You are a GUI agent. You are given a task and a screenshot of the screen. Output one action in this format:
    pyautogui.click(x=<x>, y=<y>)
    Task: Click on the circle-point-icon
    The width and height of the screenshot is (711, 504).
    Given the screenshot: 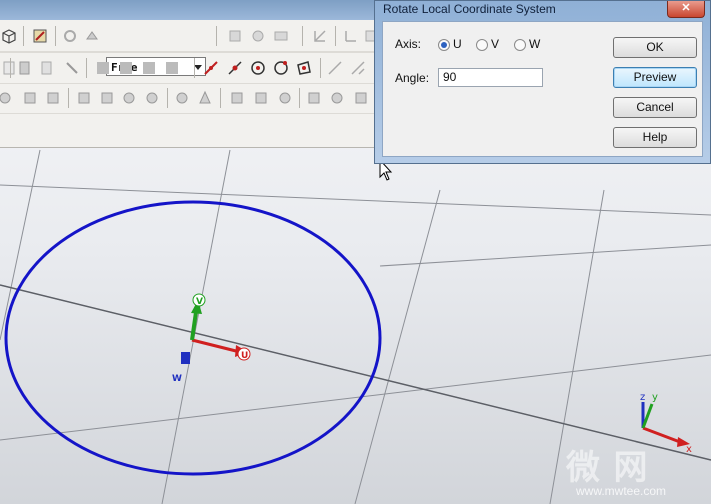 What is the action you would take?
    pyautogui.click(x=281, y=68)
    